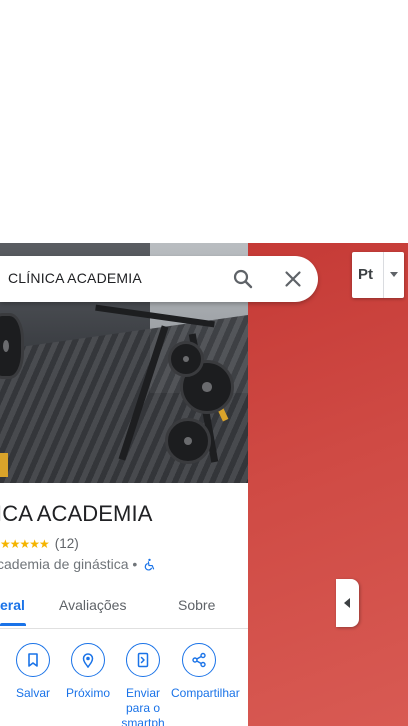 The height and width of the screenshot is (726, 408). I want to click on chevron-left-icon, so click(347, 603).